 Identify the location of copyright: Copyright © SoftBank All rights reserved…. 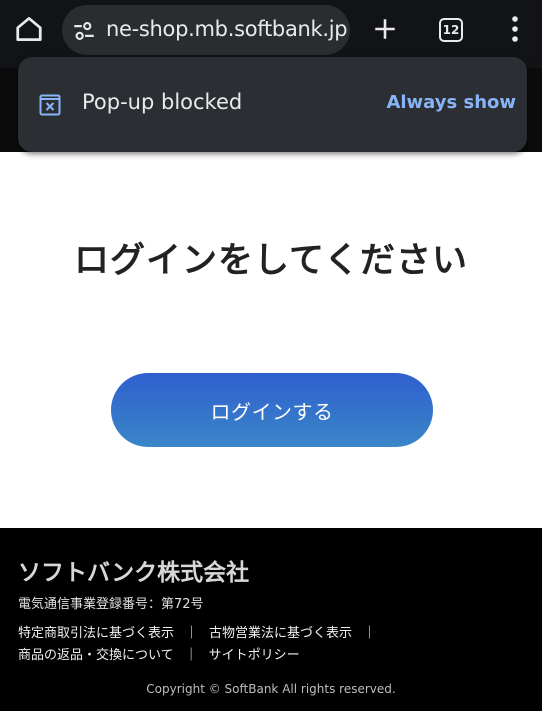
(271, 689).